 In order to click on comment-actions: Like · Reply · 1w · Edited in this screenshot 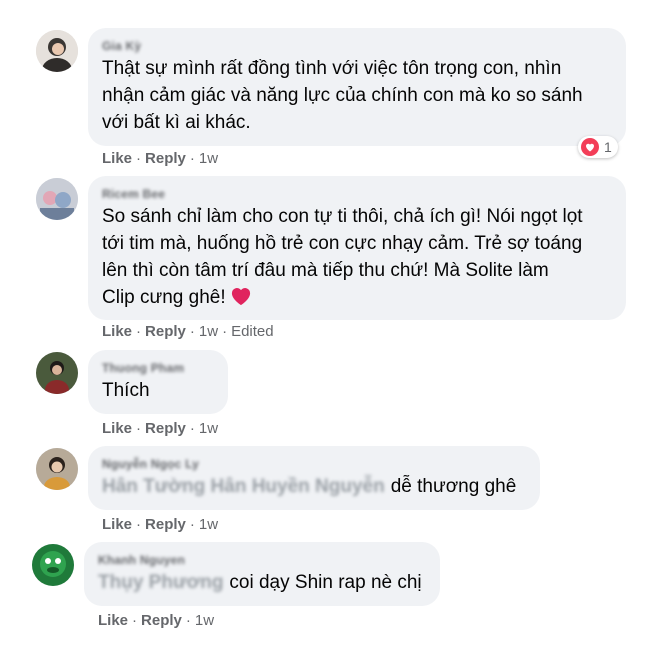, I will do `click(188, 331)`.